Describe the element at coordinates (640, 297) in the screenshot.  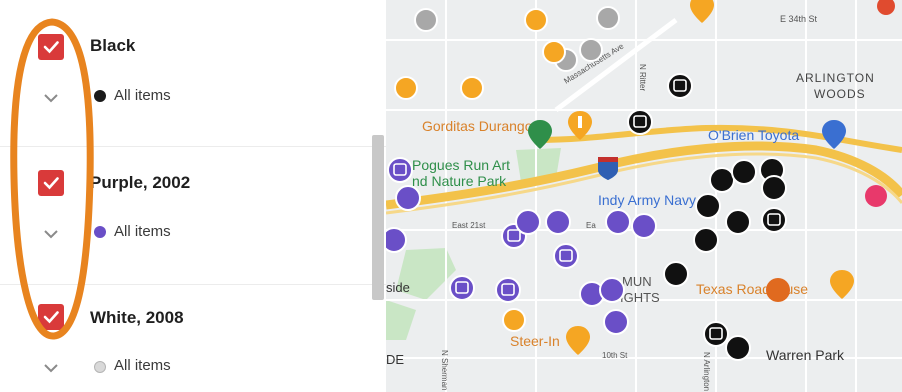
I see `map-label: IGHTS` at that location.